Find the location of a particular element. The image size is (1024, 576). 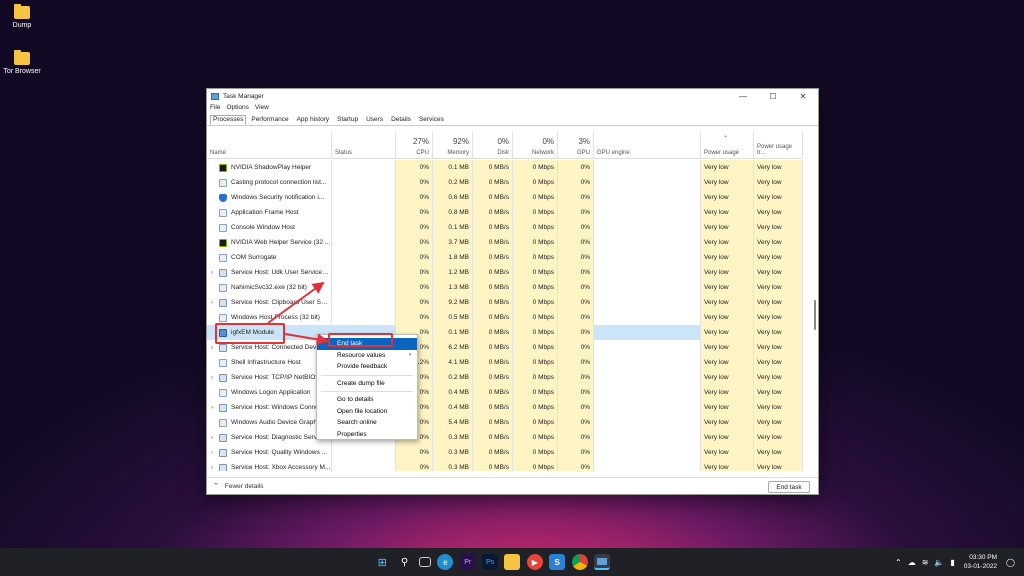

file-explorer-icon is located at coordinates (512, 562).